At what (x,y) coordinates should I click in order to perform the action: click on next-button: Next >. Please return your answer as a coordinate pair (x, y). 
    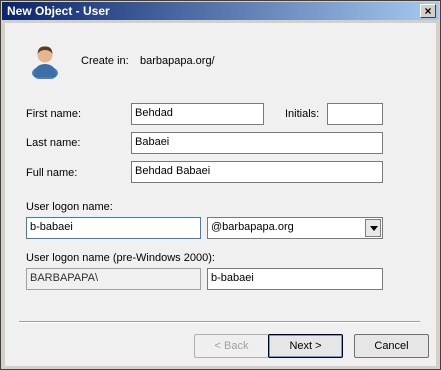
    Looking at the image, I should click on (305, 346).